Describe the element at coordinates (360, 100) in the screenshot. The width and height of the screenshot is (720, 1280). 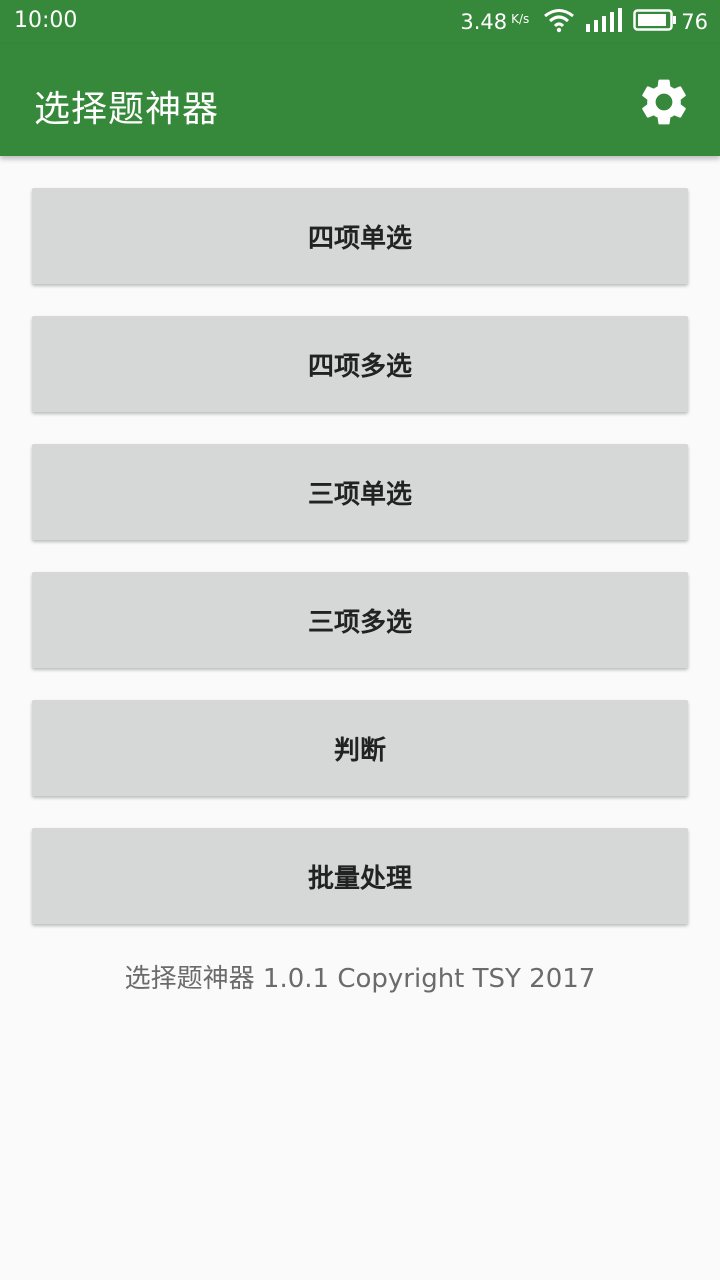
I see `app-bar: 选择题神器` at that location.